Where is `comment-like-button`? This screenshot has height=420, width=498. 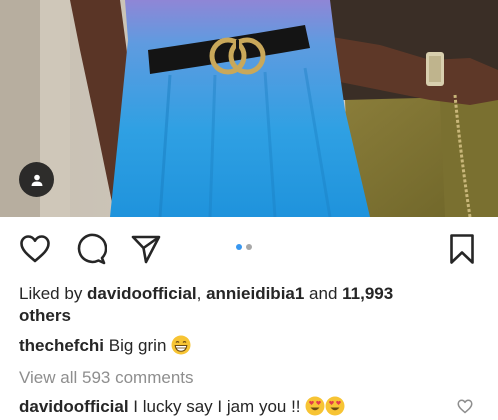 comment-like-button is located at coordinates (465, 409).